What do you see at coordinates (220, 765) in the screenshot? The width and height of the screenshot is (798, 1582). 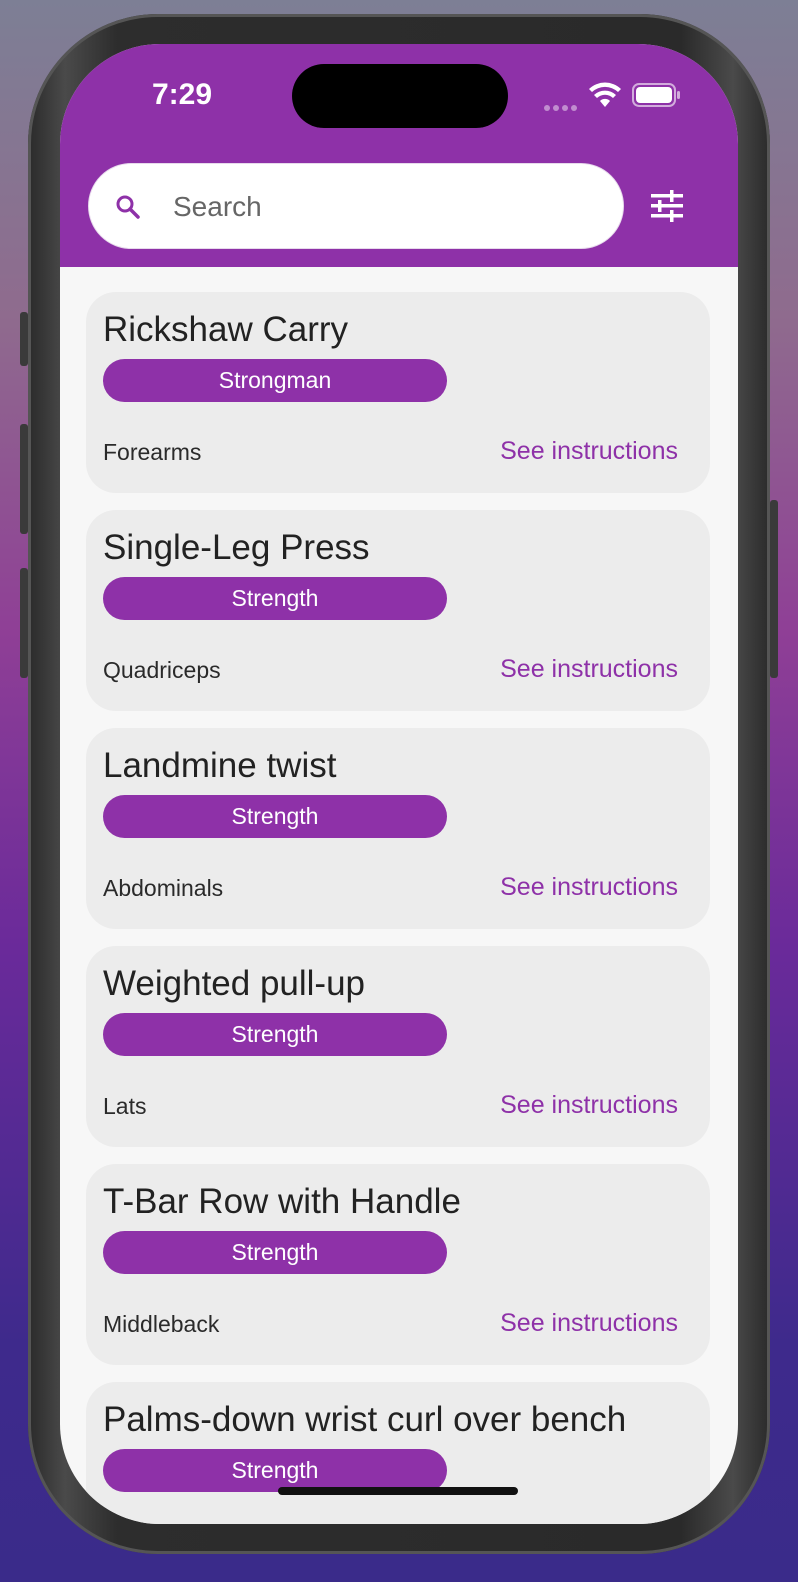 I see `exercise-name: Landmine twist` at bounding box center [220, 765].